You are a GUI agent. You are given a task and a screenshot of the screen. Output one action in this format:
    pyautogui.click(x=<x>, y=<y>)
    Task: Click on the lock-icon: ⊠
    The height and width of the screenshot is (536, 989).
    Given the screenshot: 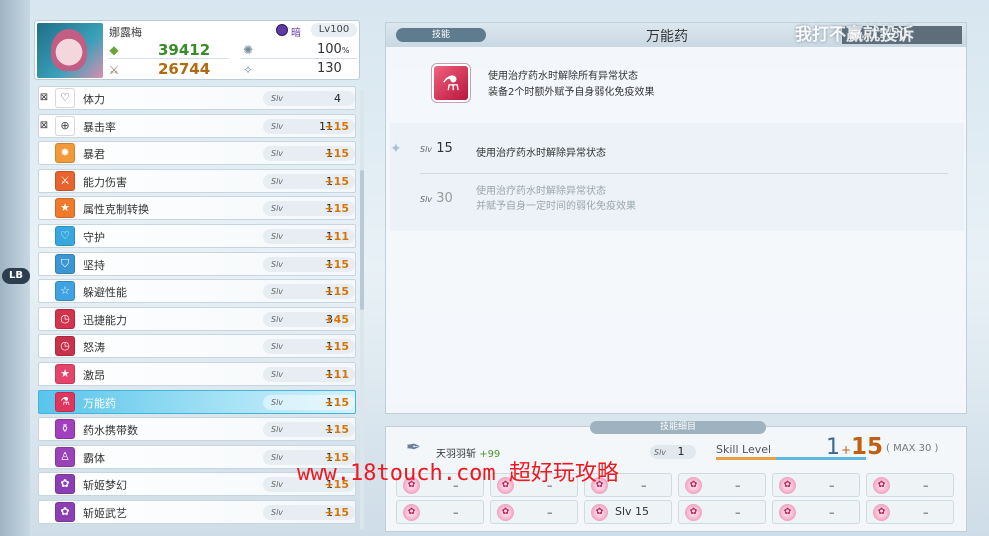 What is the action you would take?
    pyautogui.click(x=44, y=97)
    